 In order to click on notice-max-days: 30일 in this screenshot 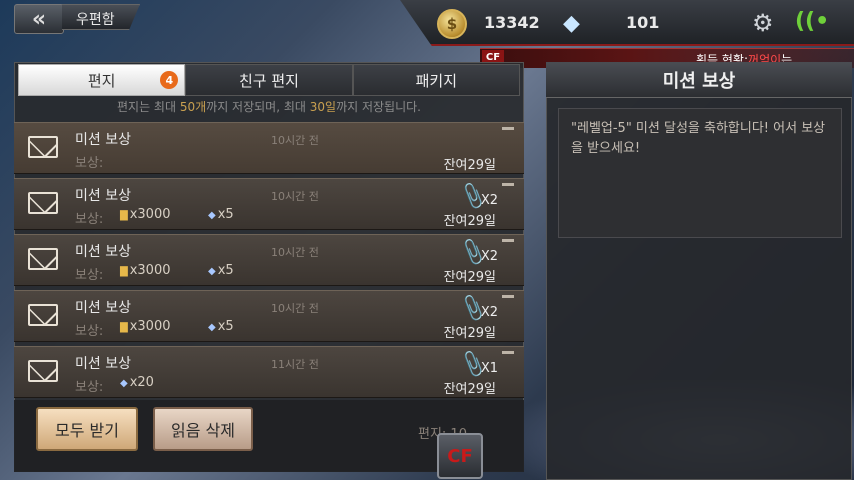, I will do `click(323, 107)`.